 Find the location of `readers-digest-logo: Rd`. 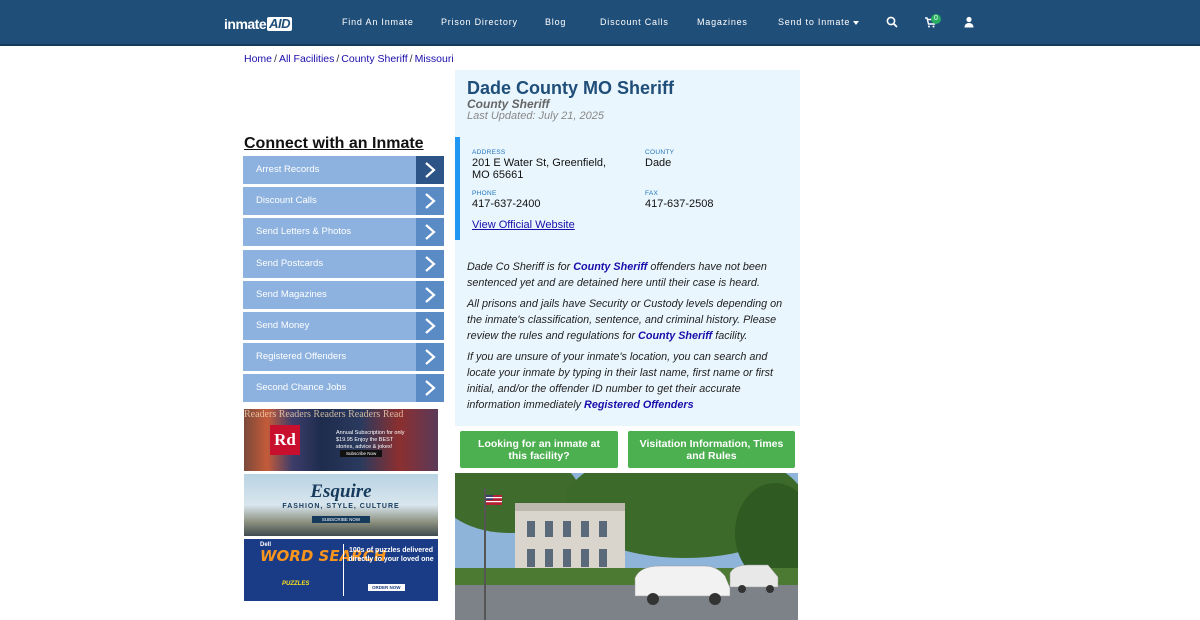

readers-digest-logo: Rd is located at coordinates (285, 440).